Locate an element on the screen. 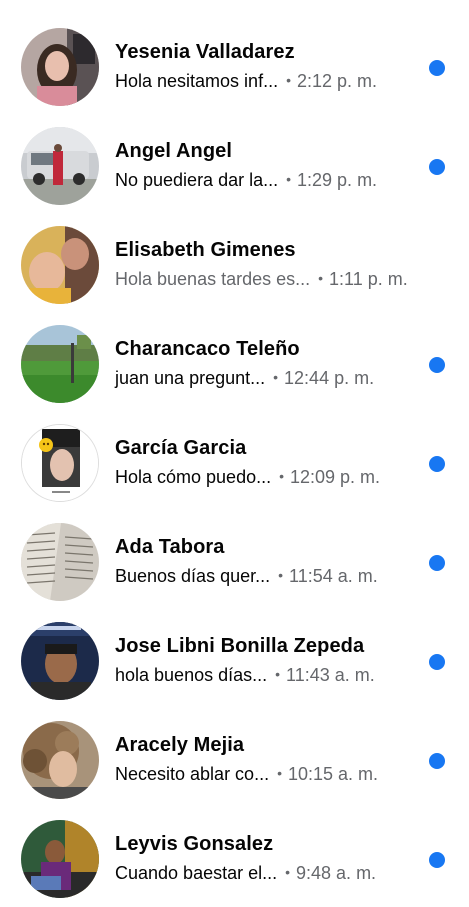 This screenshot has height=907, width=469. timestamp: 11:54 a. m. is located at coordinates (333, 576).